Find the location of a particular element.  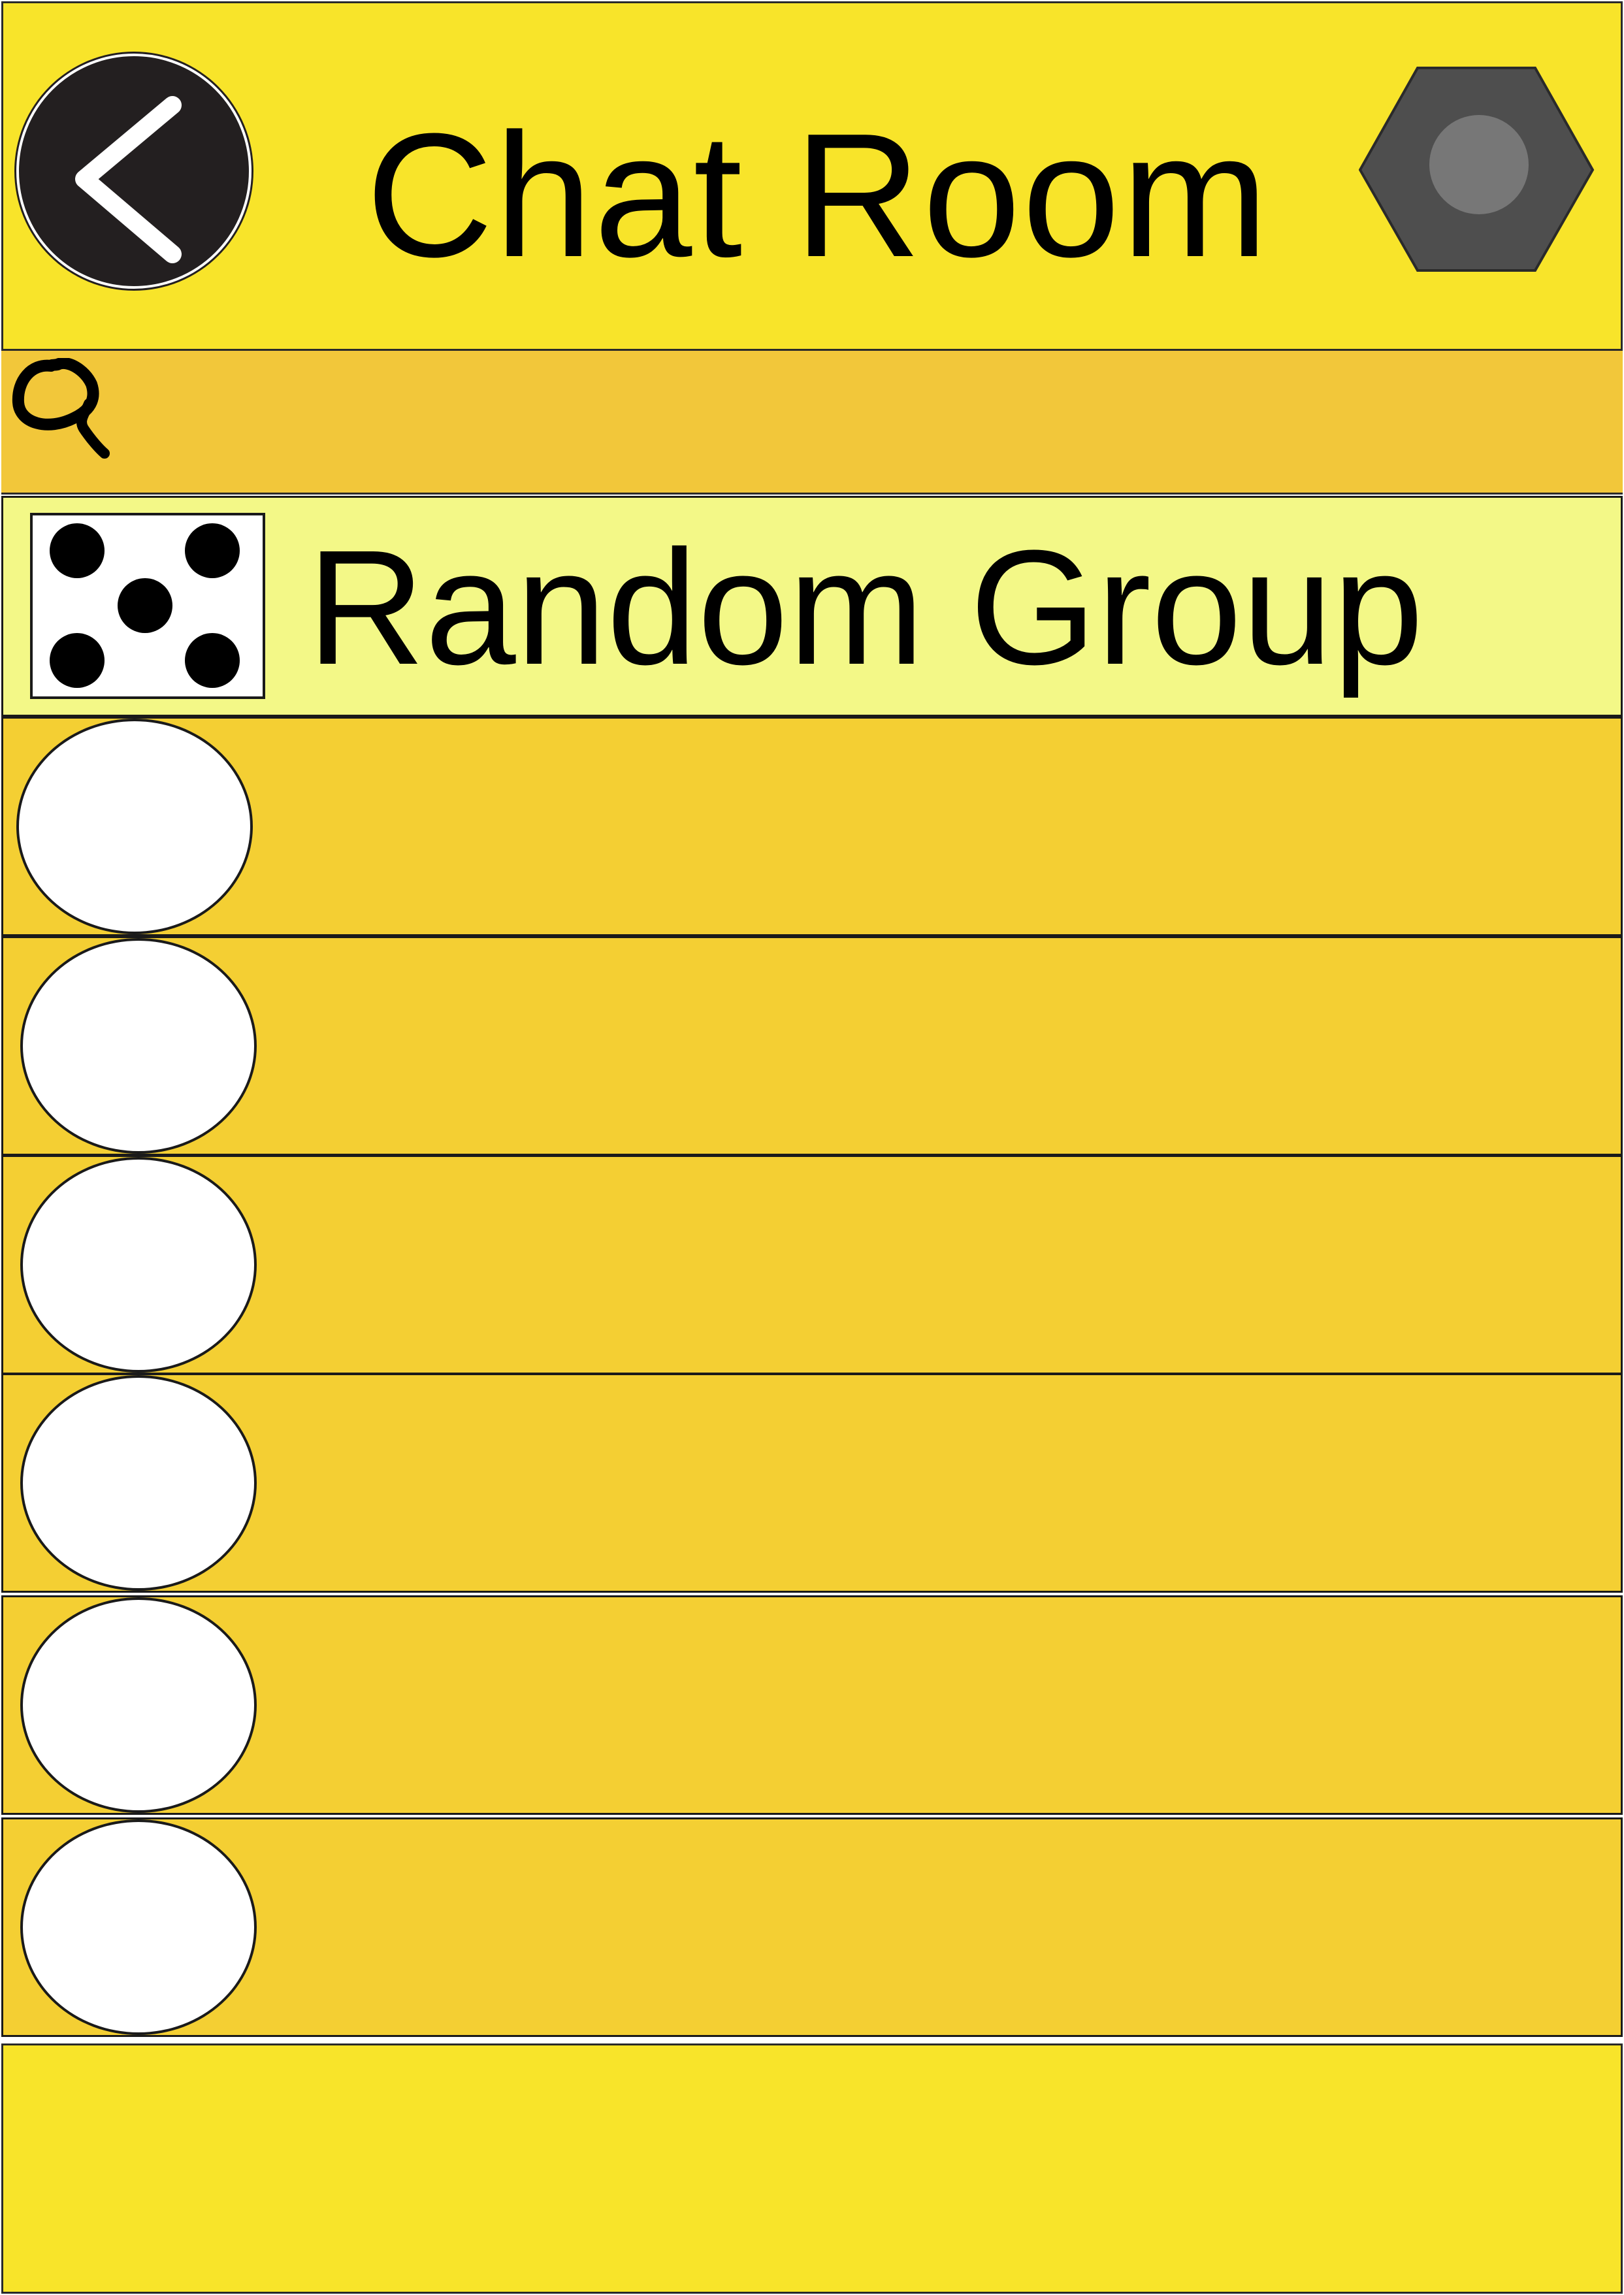

back-button is located at coordinates (134, 171).